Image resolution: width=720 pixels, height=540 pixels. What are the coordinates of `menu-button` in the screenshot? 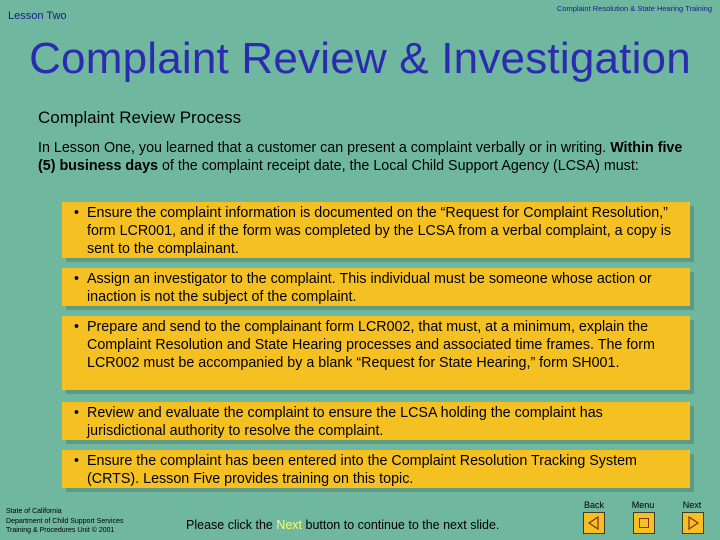 It's located at (644, 523).